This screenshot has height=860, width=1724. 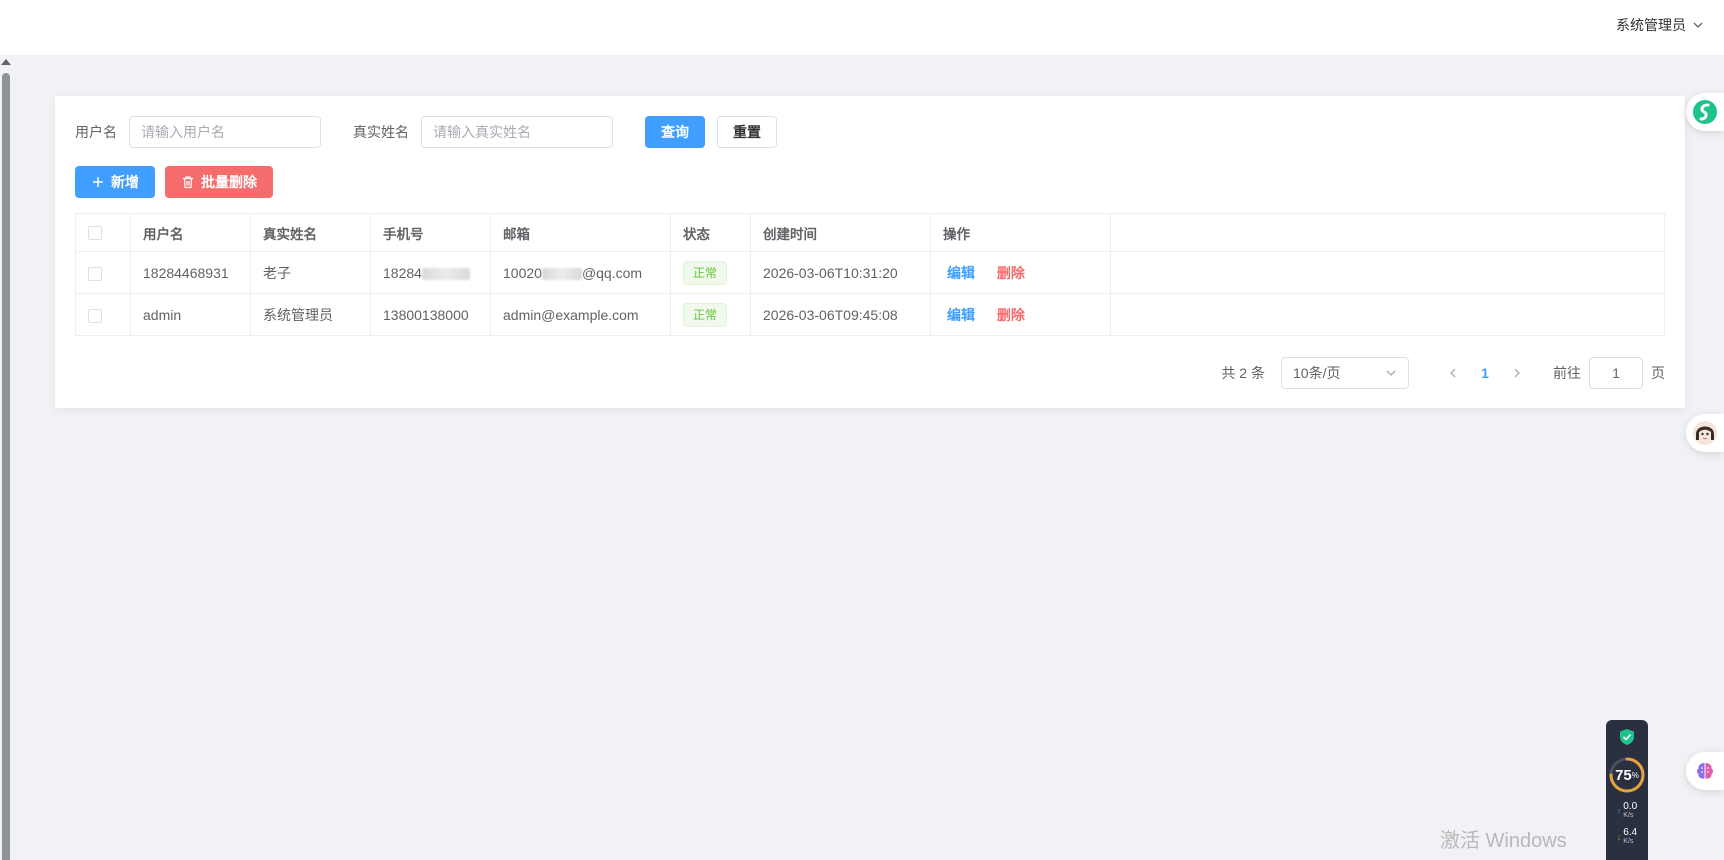 I want to click on cell-email: 10020 @qq.com, so click(x=580, y=272).